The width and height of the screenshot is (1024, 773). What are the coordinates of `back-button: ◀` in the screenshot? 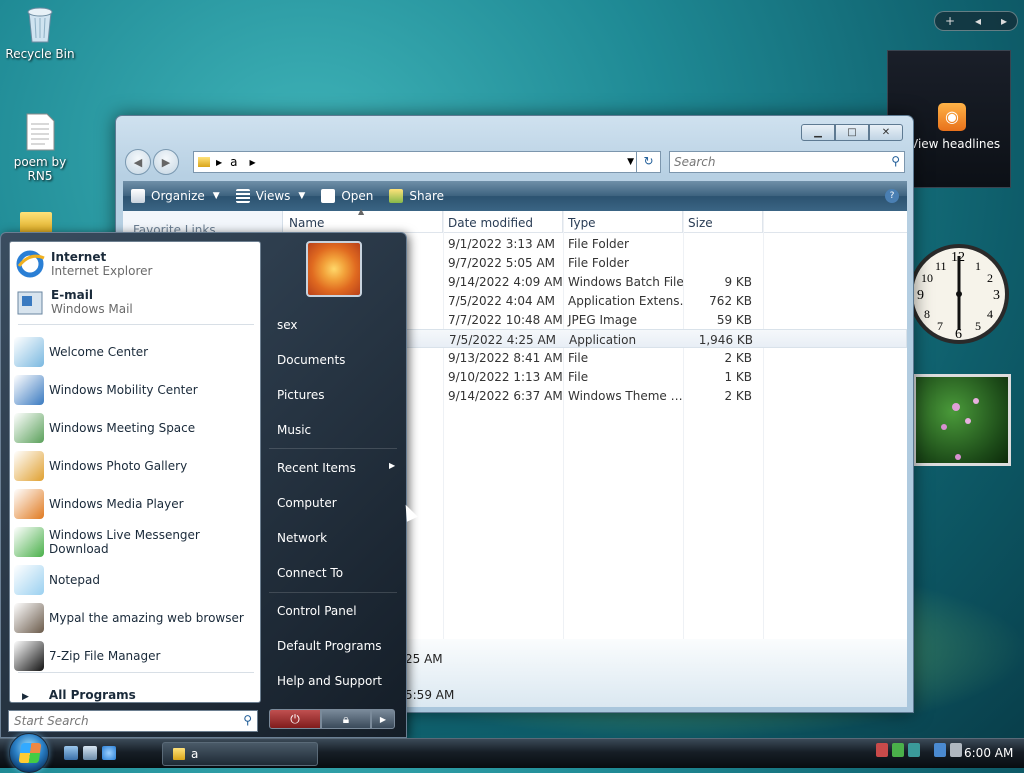 It's located at (138, 162).